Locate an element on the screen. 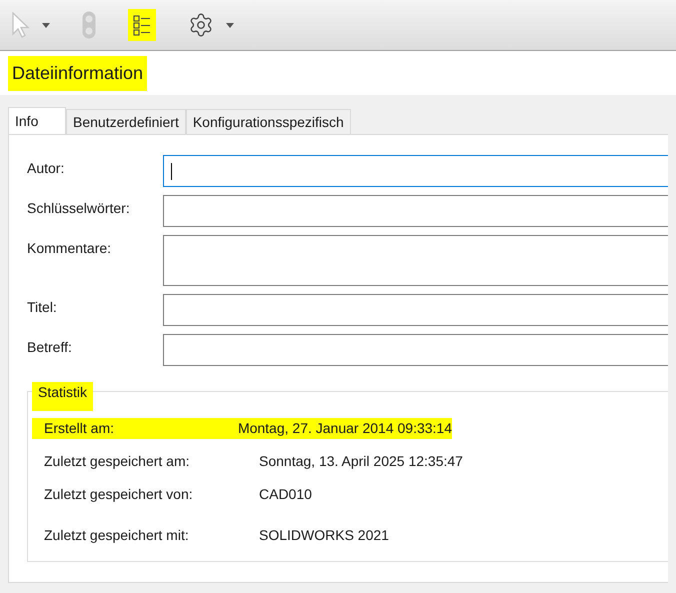  stat-label: Zuletzt gespeichert am: is located at coordinates (117, 461).